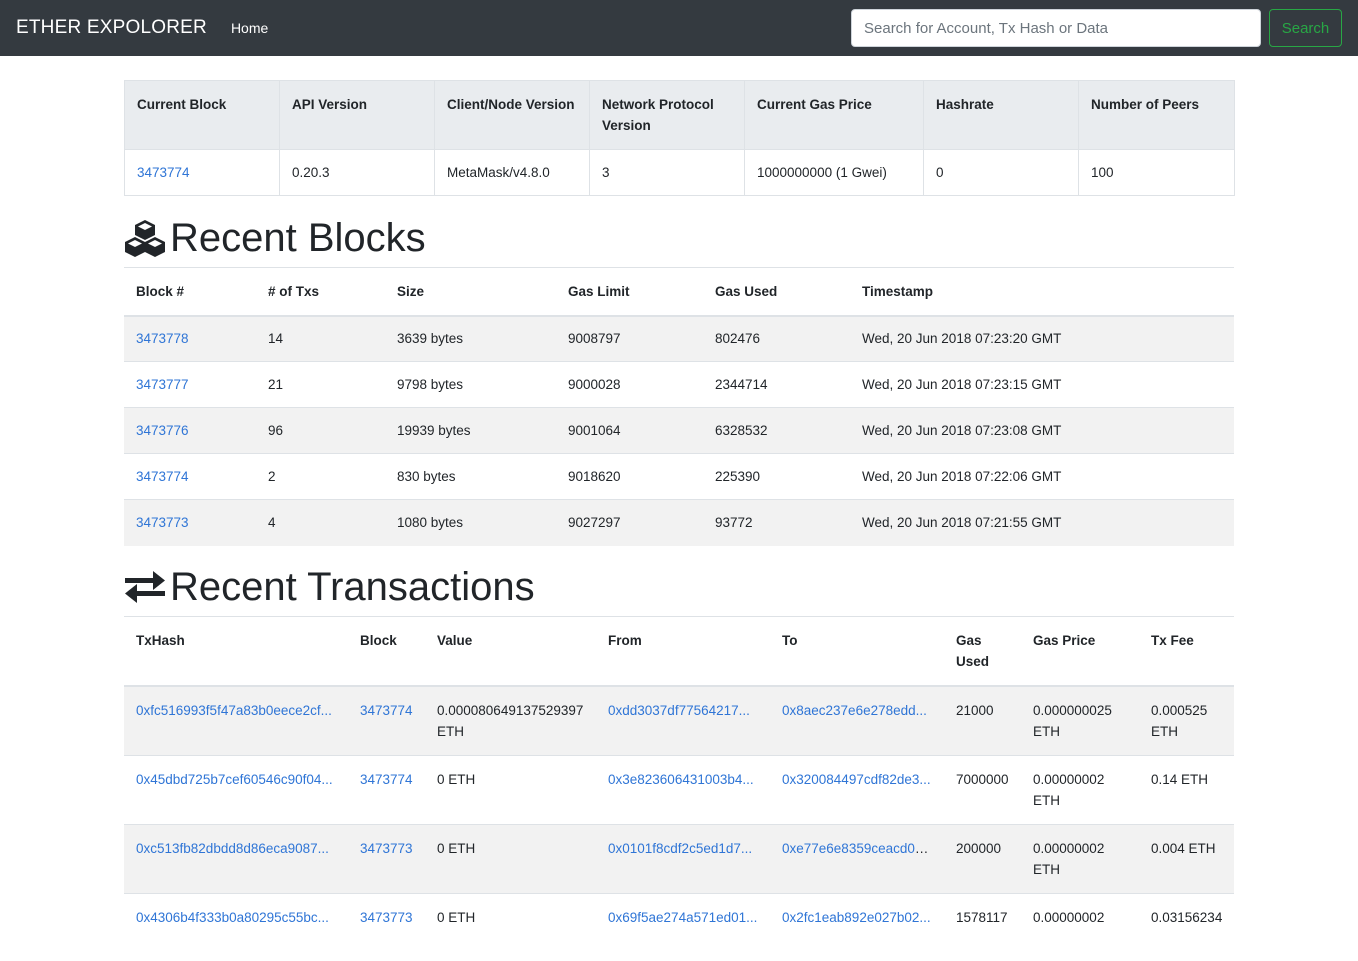  I want to click on recent-transactions-heading: Recent Transactions, so click(329, 587).